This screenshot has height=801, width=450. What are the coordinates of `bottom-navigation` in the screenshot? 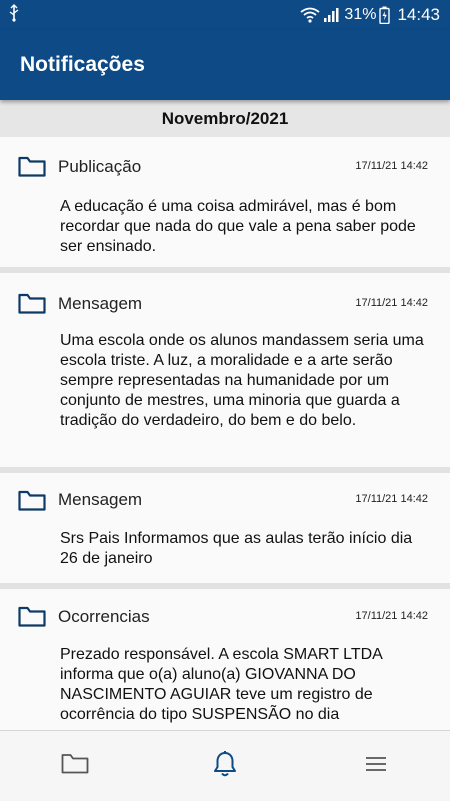 It's located at (225, 765).